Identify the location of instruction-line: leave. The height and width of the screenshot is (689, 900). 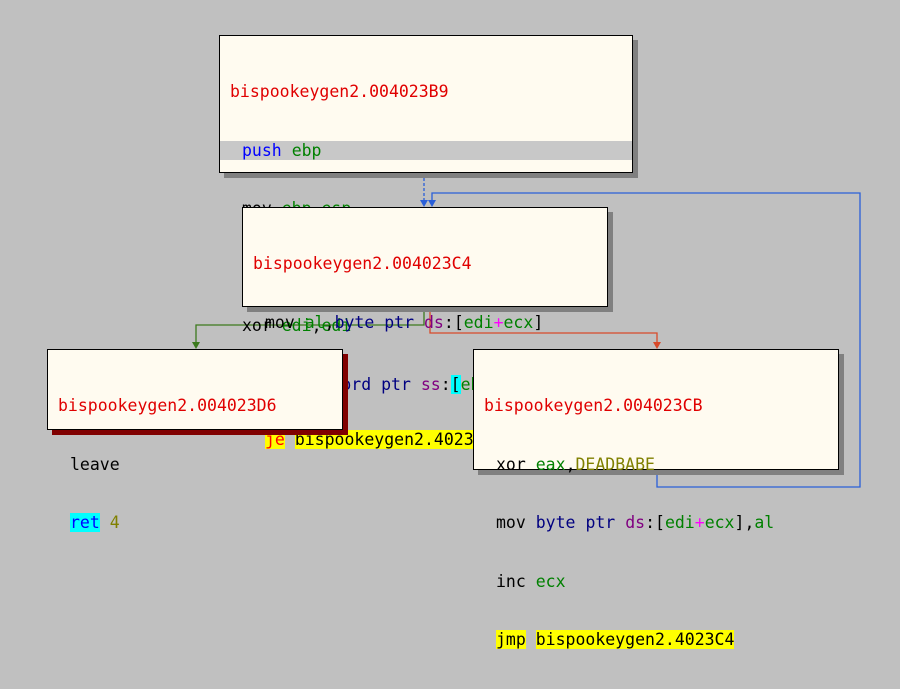
(195, 465).